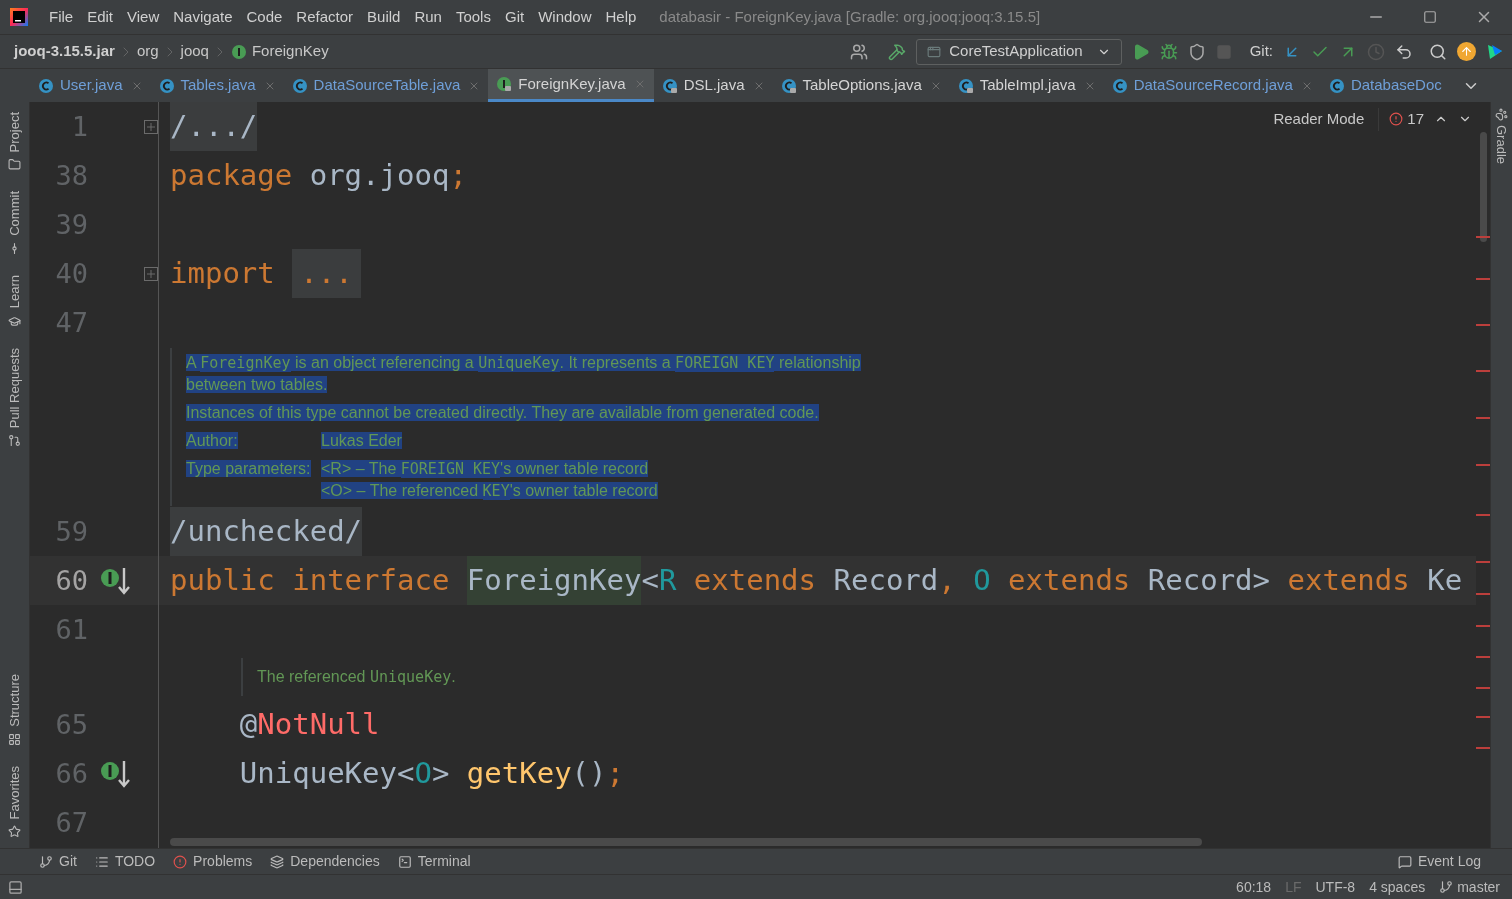  What do you see at coordinates (71, 724) in the screenshot?
I see `line-number: 65` at bounding box center [71, 724].